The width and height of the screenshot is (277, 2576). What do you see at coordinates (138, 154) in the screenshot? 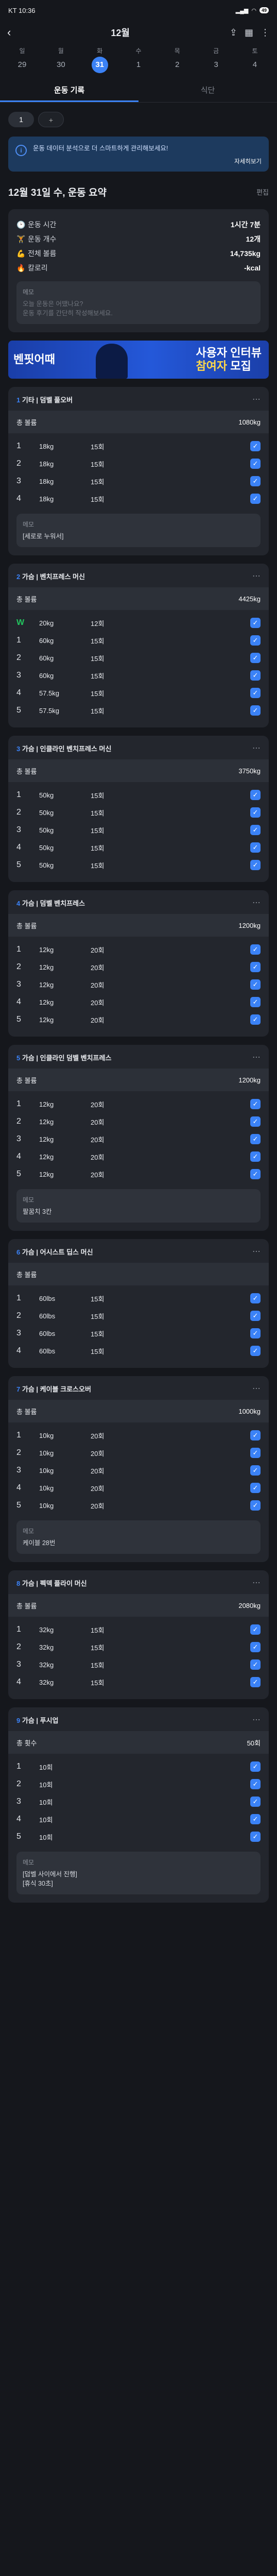
I see `analysis-banner: i 운동 데이터 분석으로 더 스마트하게 관리해보세요! 자세히보기` at bounding box center [138, 154].